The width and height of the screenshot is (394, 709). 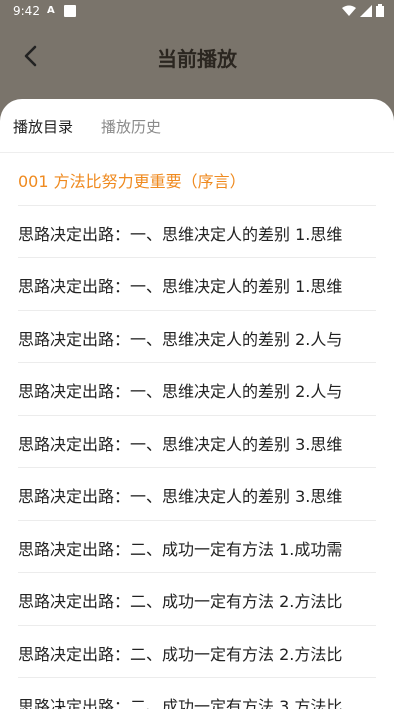 What do you see at coordinates (51, 10) in the screenshot?
I see `app-notification-icon: A` at bounding box center [51, 10].